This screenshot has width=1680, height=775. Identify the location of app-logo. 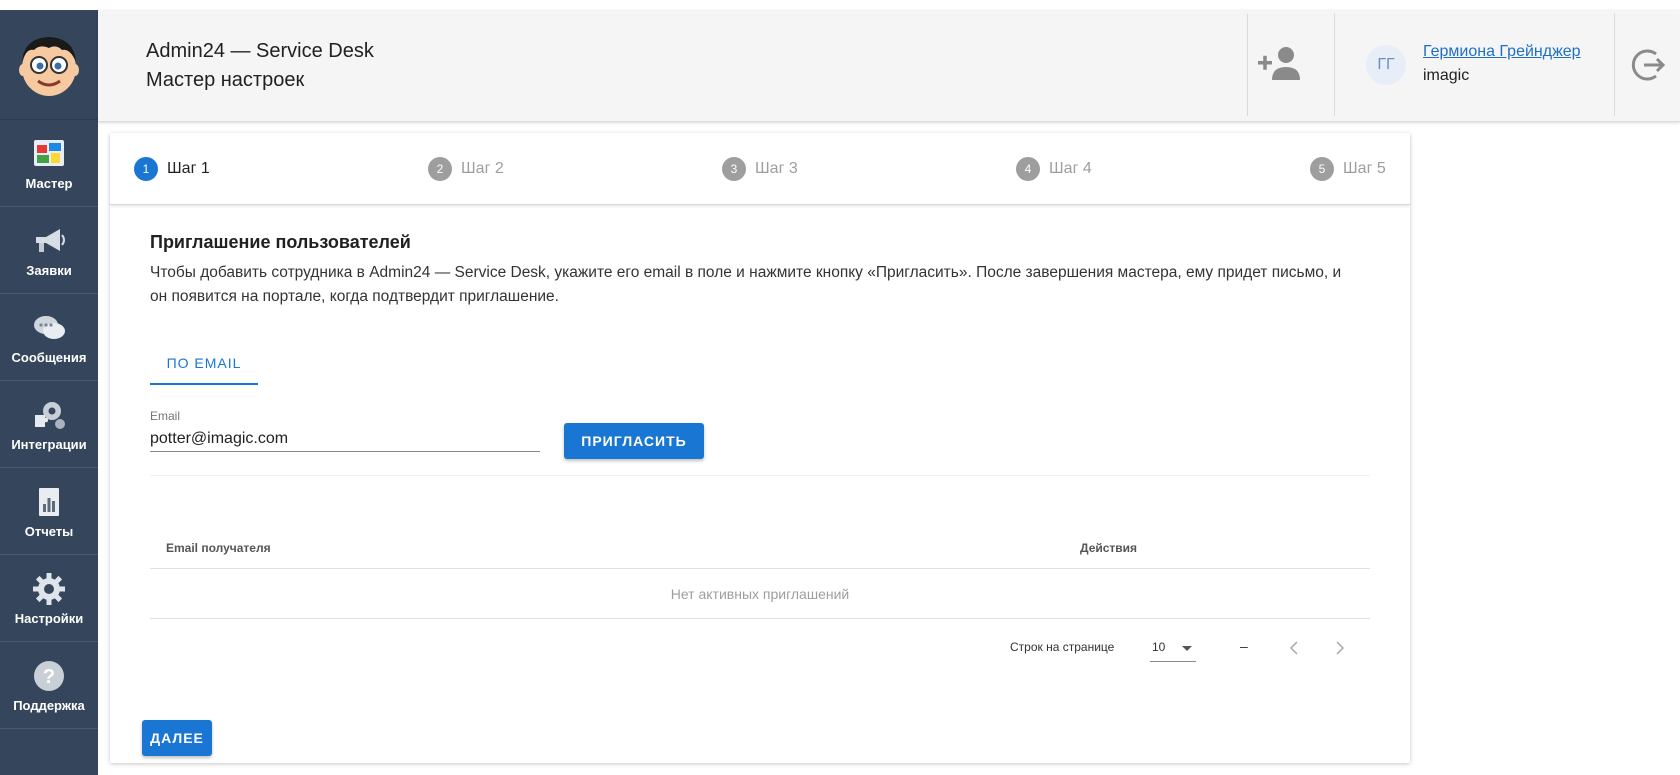
(49, 65).